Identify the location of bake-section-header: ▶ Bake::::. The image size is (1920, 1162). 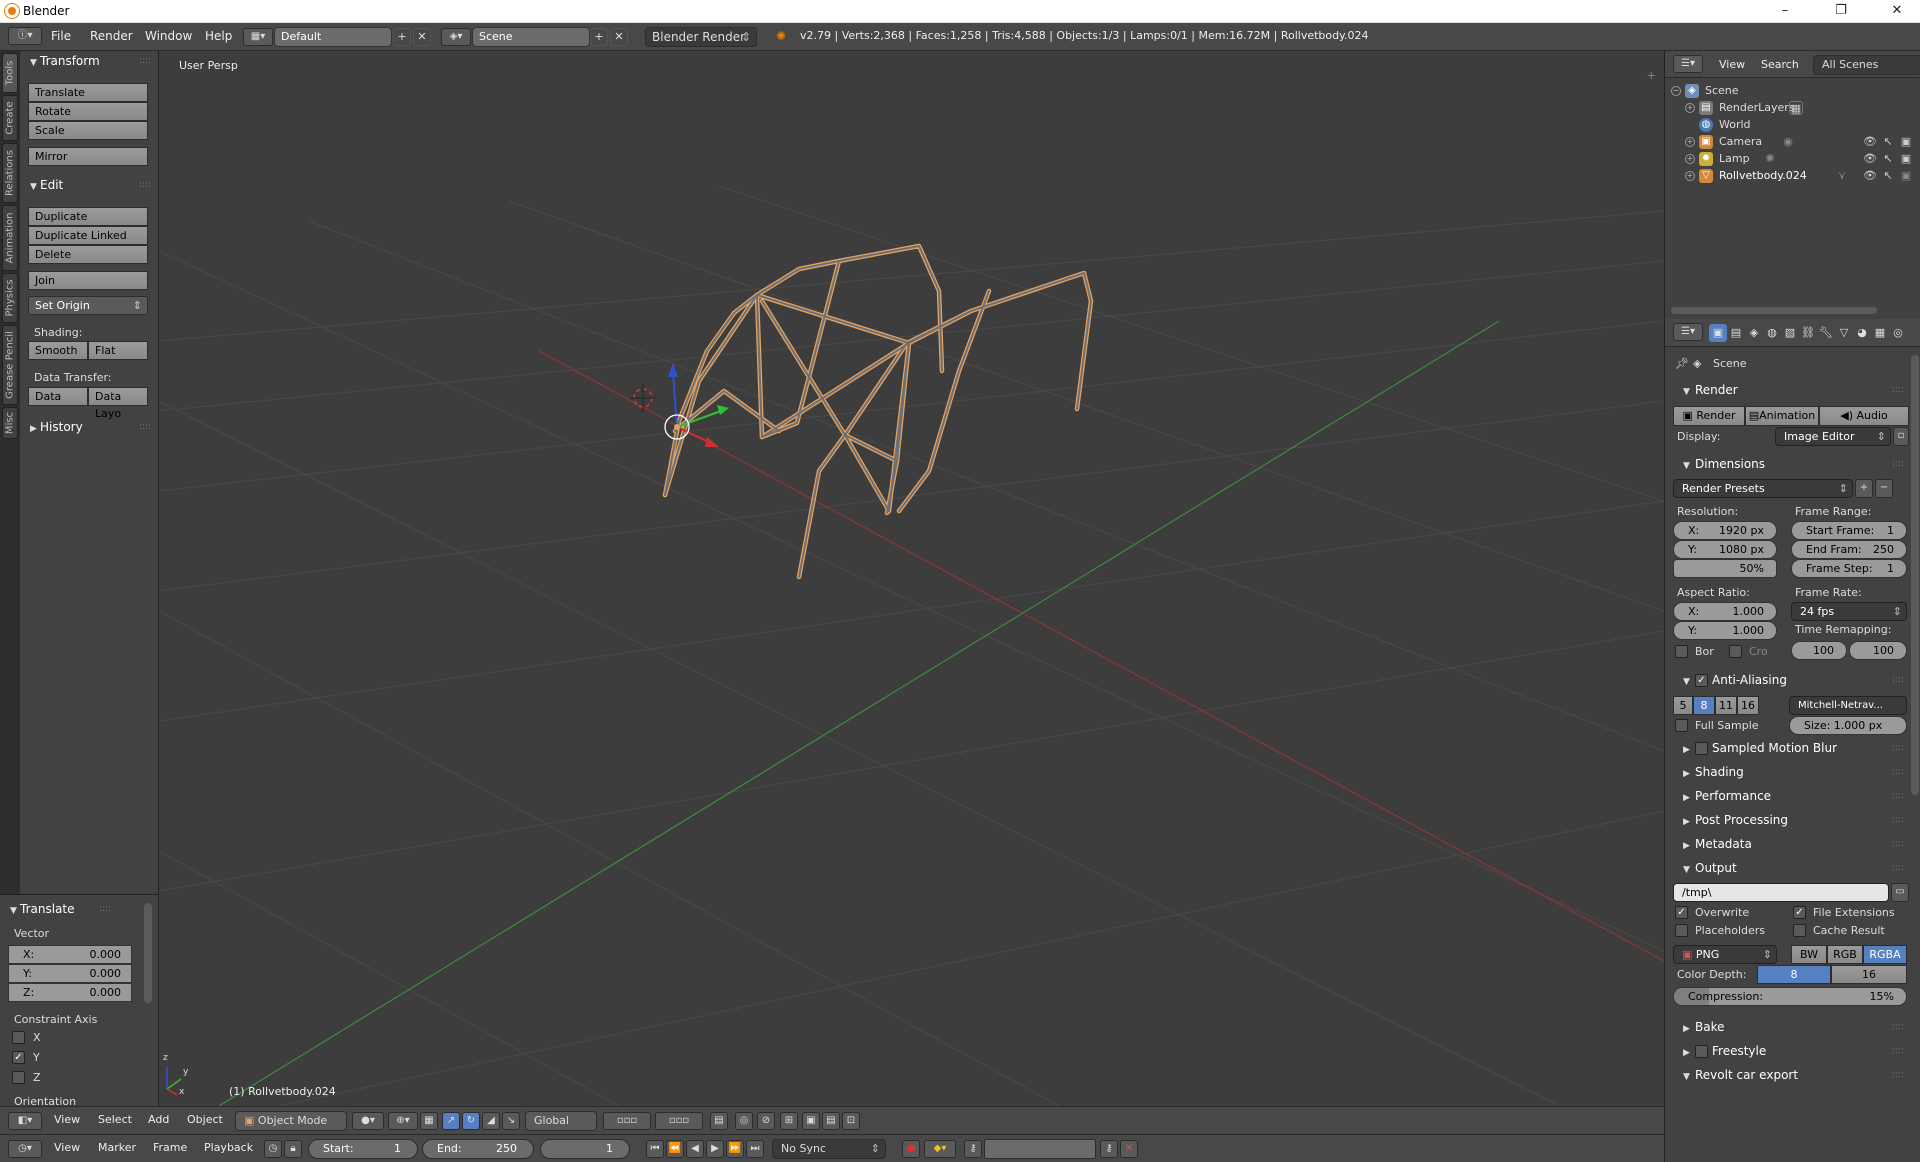
(1789, 1027).